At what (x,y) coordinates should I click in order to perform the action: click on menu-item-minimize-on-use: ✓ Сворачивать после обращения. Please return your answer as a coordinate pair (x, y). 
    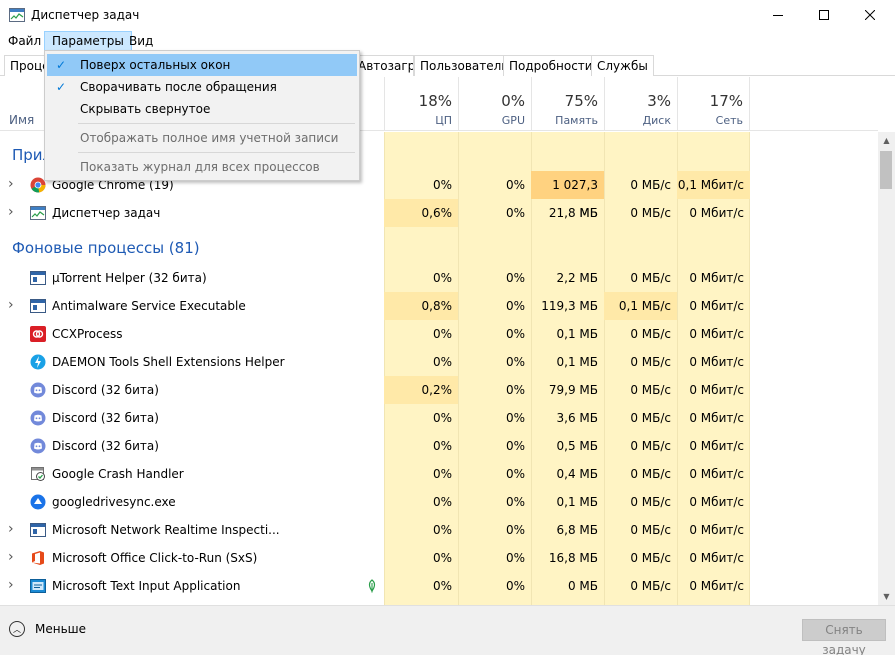
    Looking at the image, I should click on (202, 87).